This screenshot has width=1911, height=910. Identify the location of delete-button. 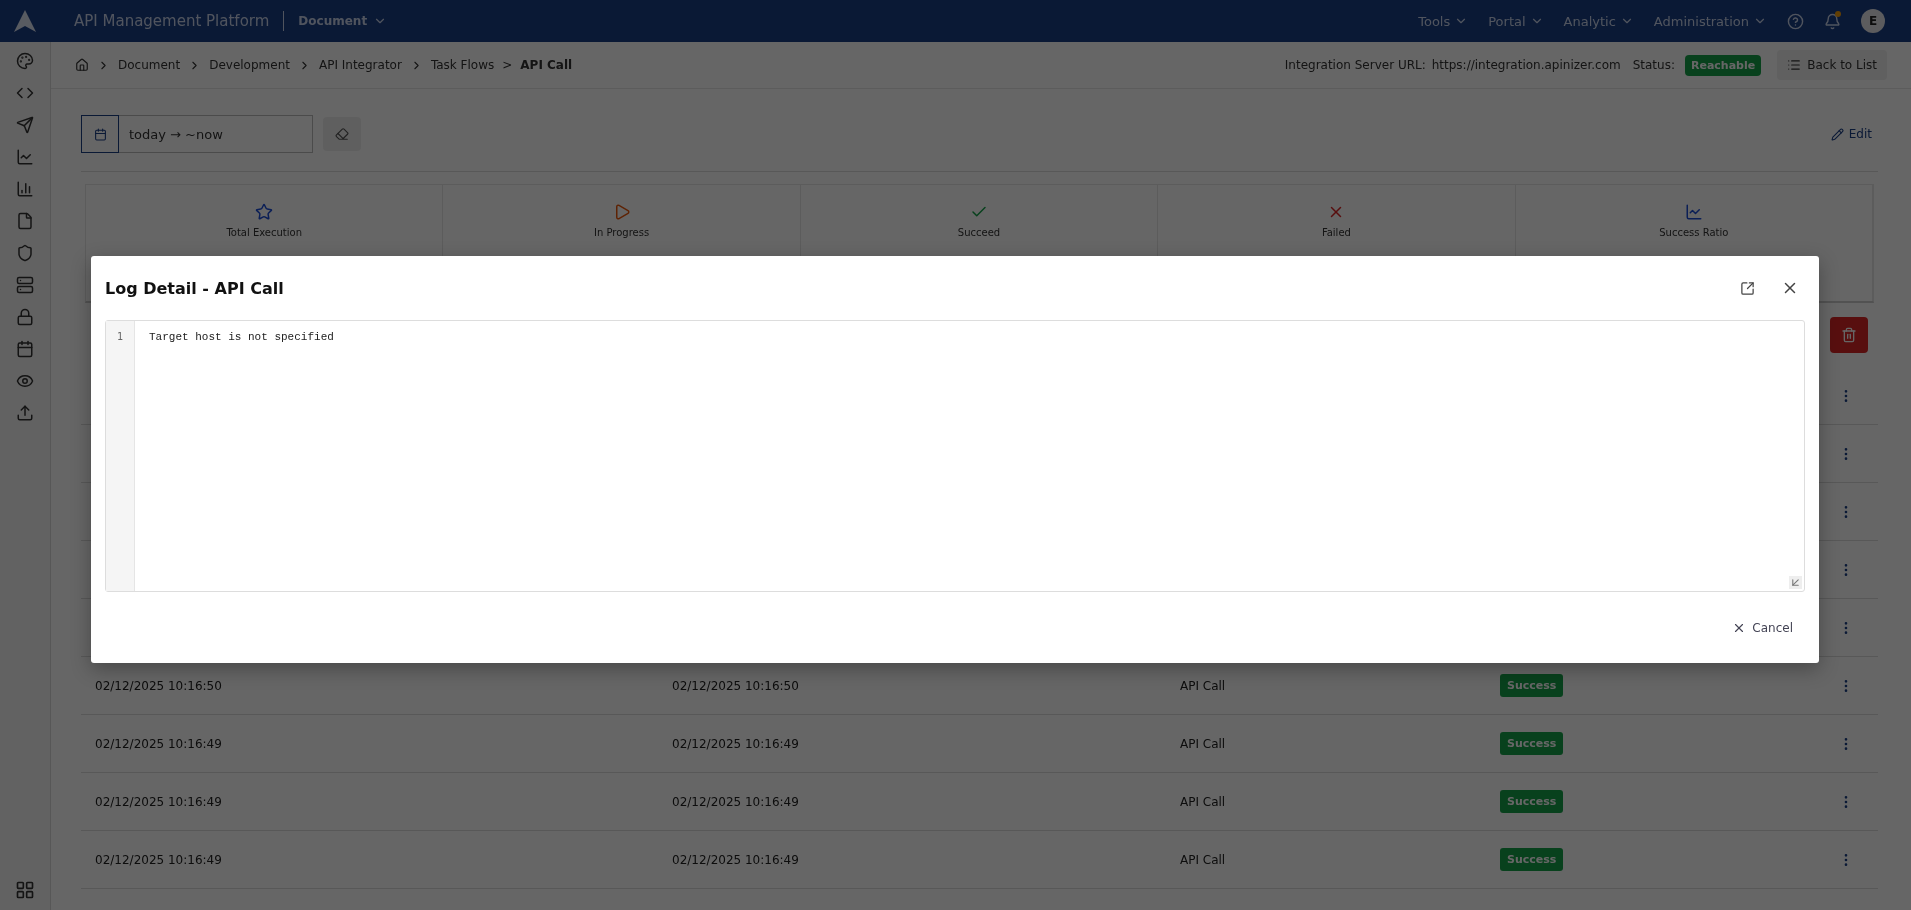
(1849, 335).